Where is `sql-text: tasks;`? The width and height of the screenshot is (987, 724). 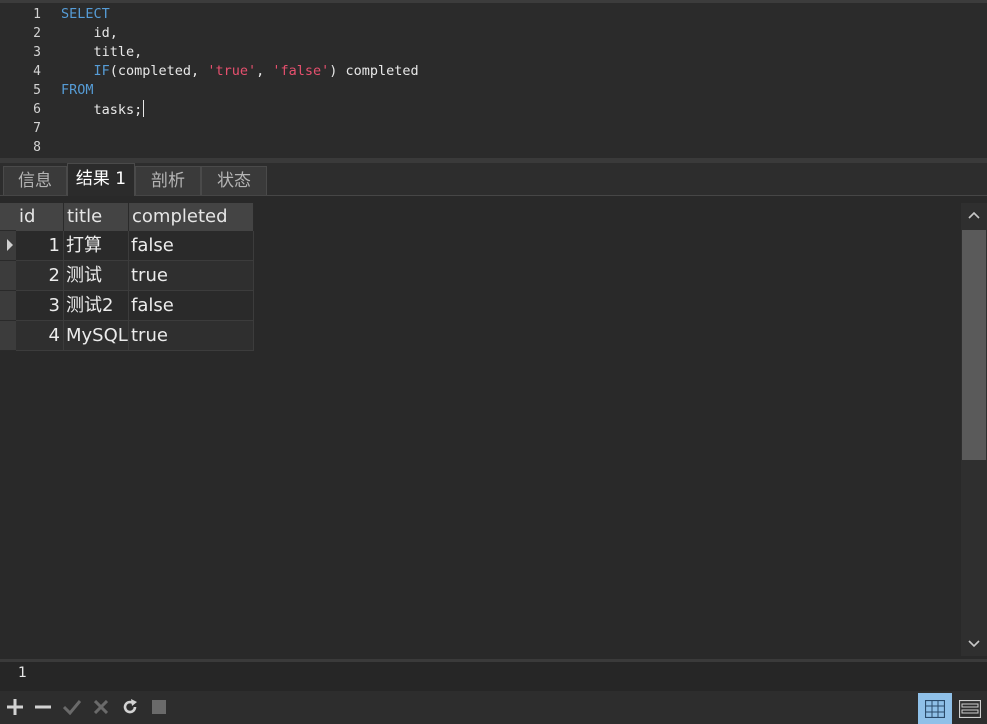 sql-text: tasks; is located at coordinates (102, 110).